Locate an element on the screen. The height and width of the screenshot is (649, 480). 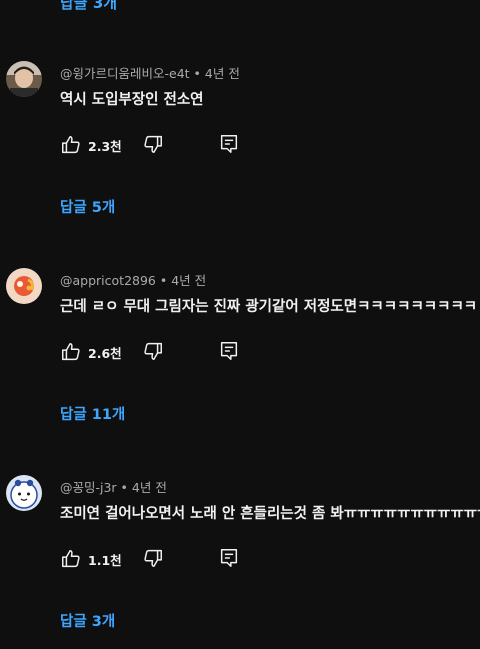
author-handle: @appricot2896 is located at coordinates (108, 280).